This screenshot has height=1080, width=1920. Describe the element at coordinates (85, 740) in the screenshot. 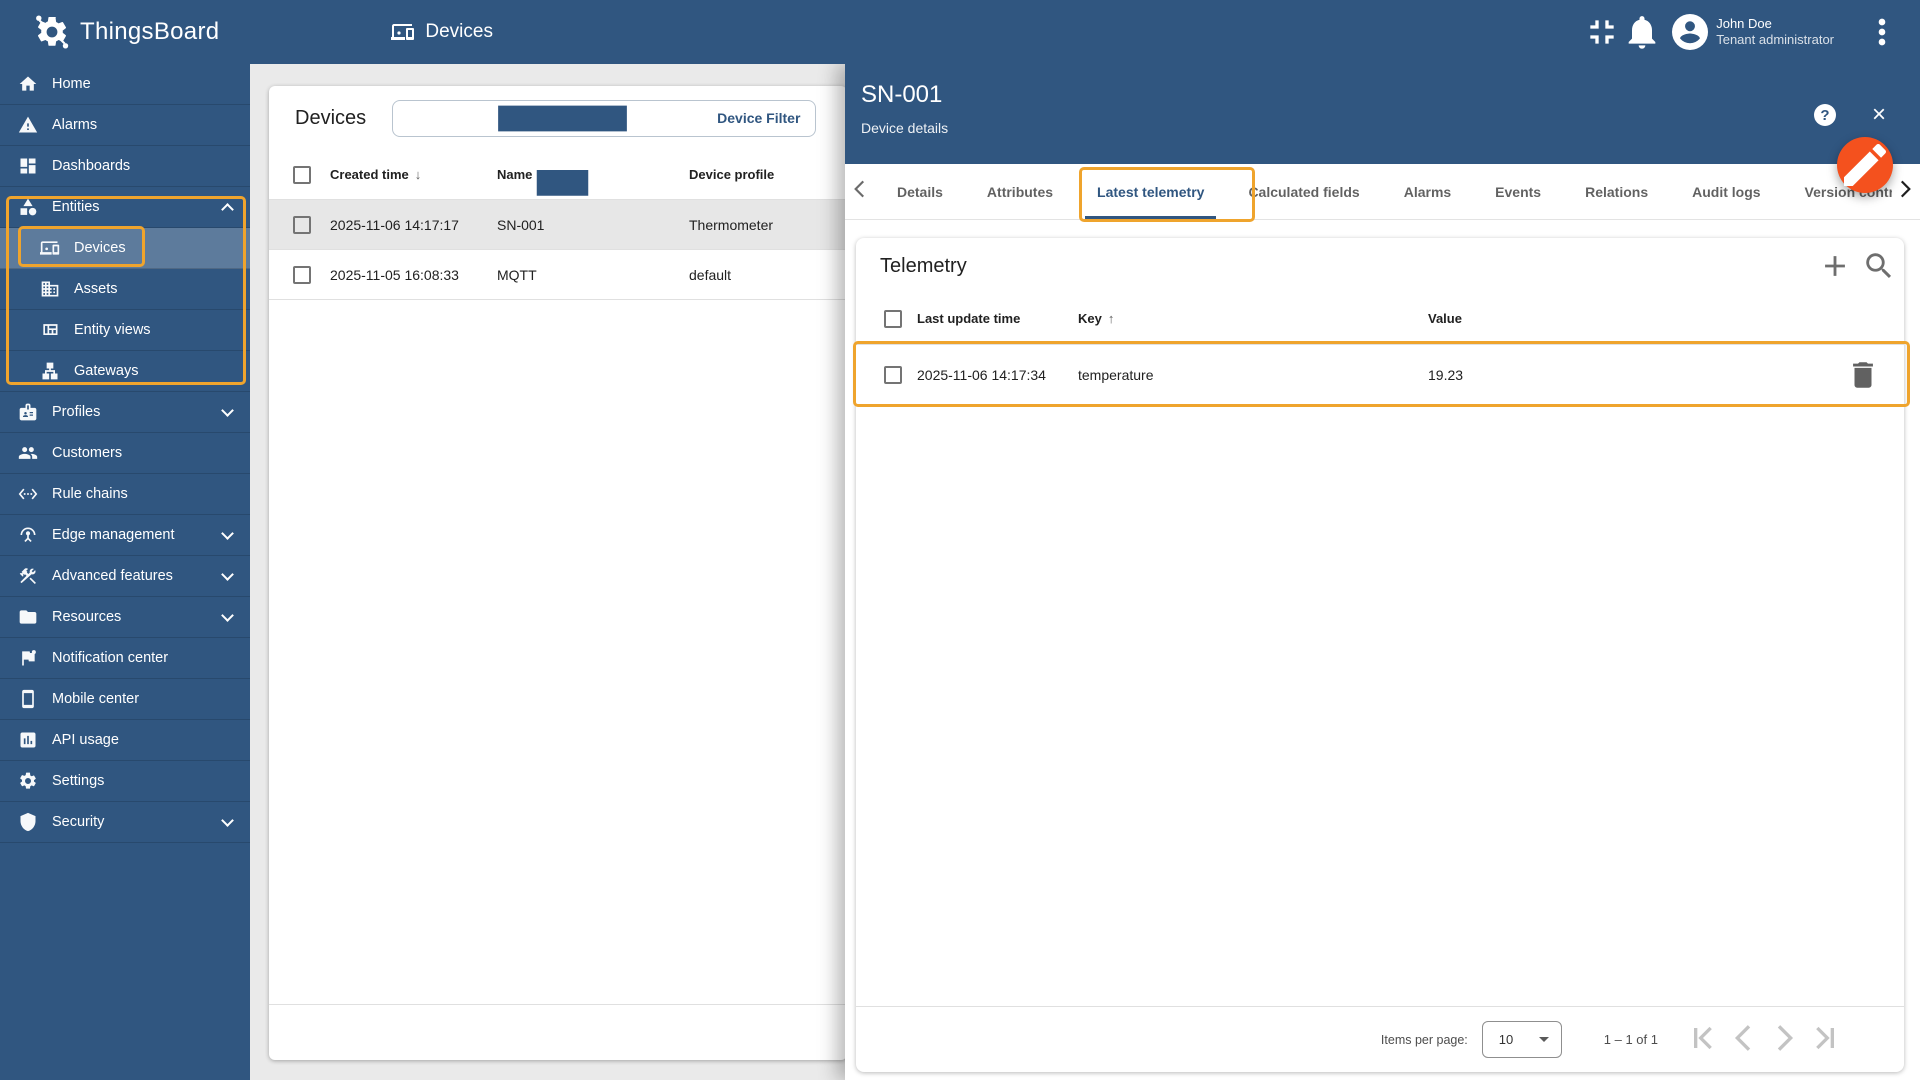

I see `sidebar-item-label: API usage` at that location.